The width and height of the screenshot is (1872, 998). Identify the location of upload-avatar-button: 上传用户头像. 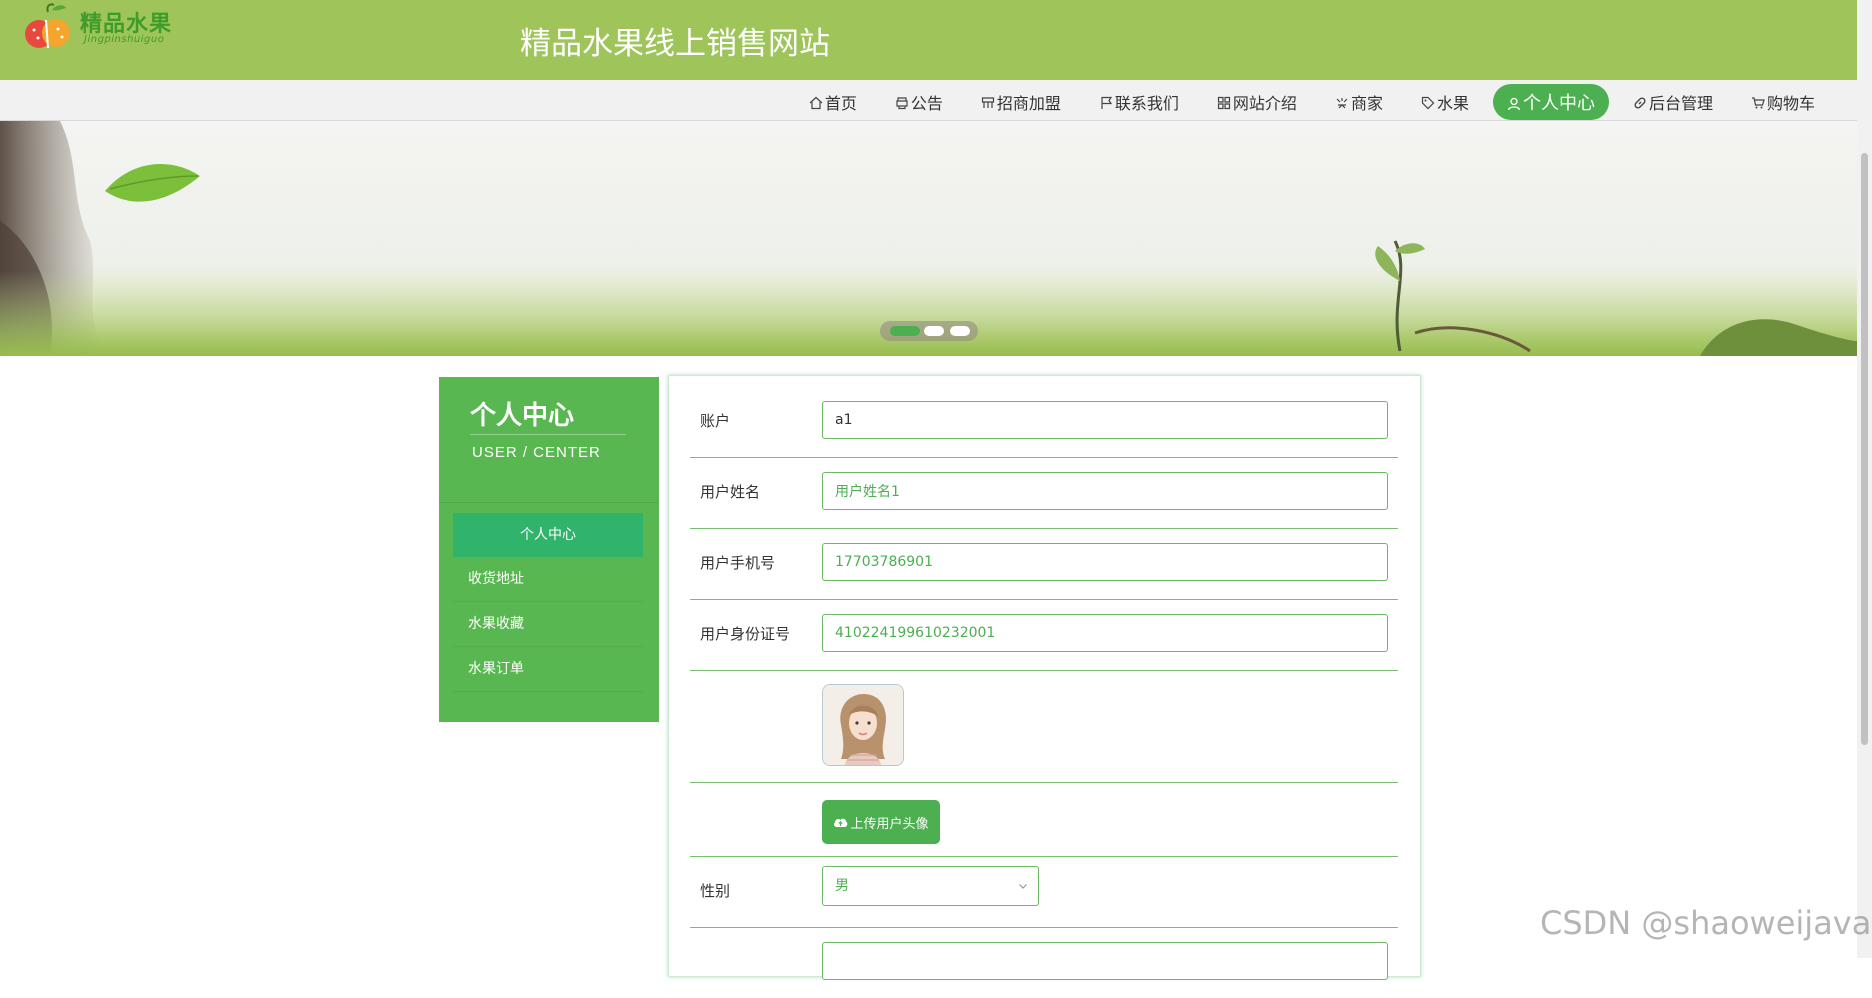
(881, 822).